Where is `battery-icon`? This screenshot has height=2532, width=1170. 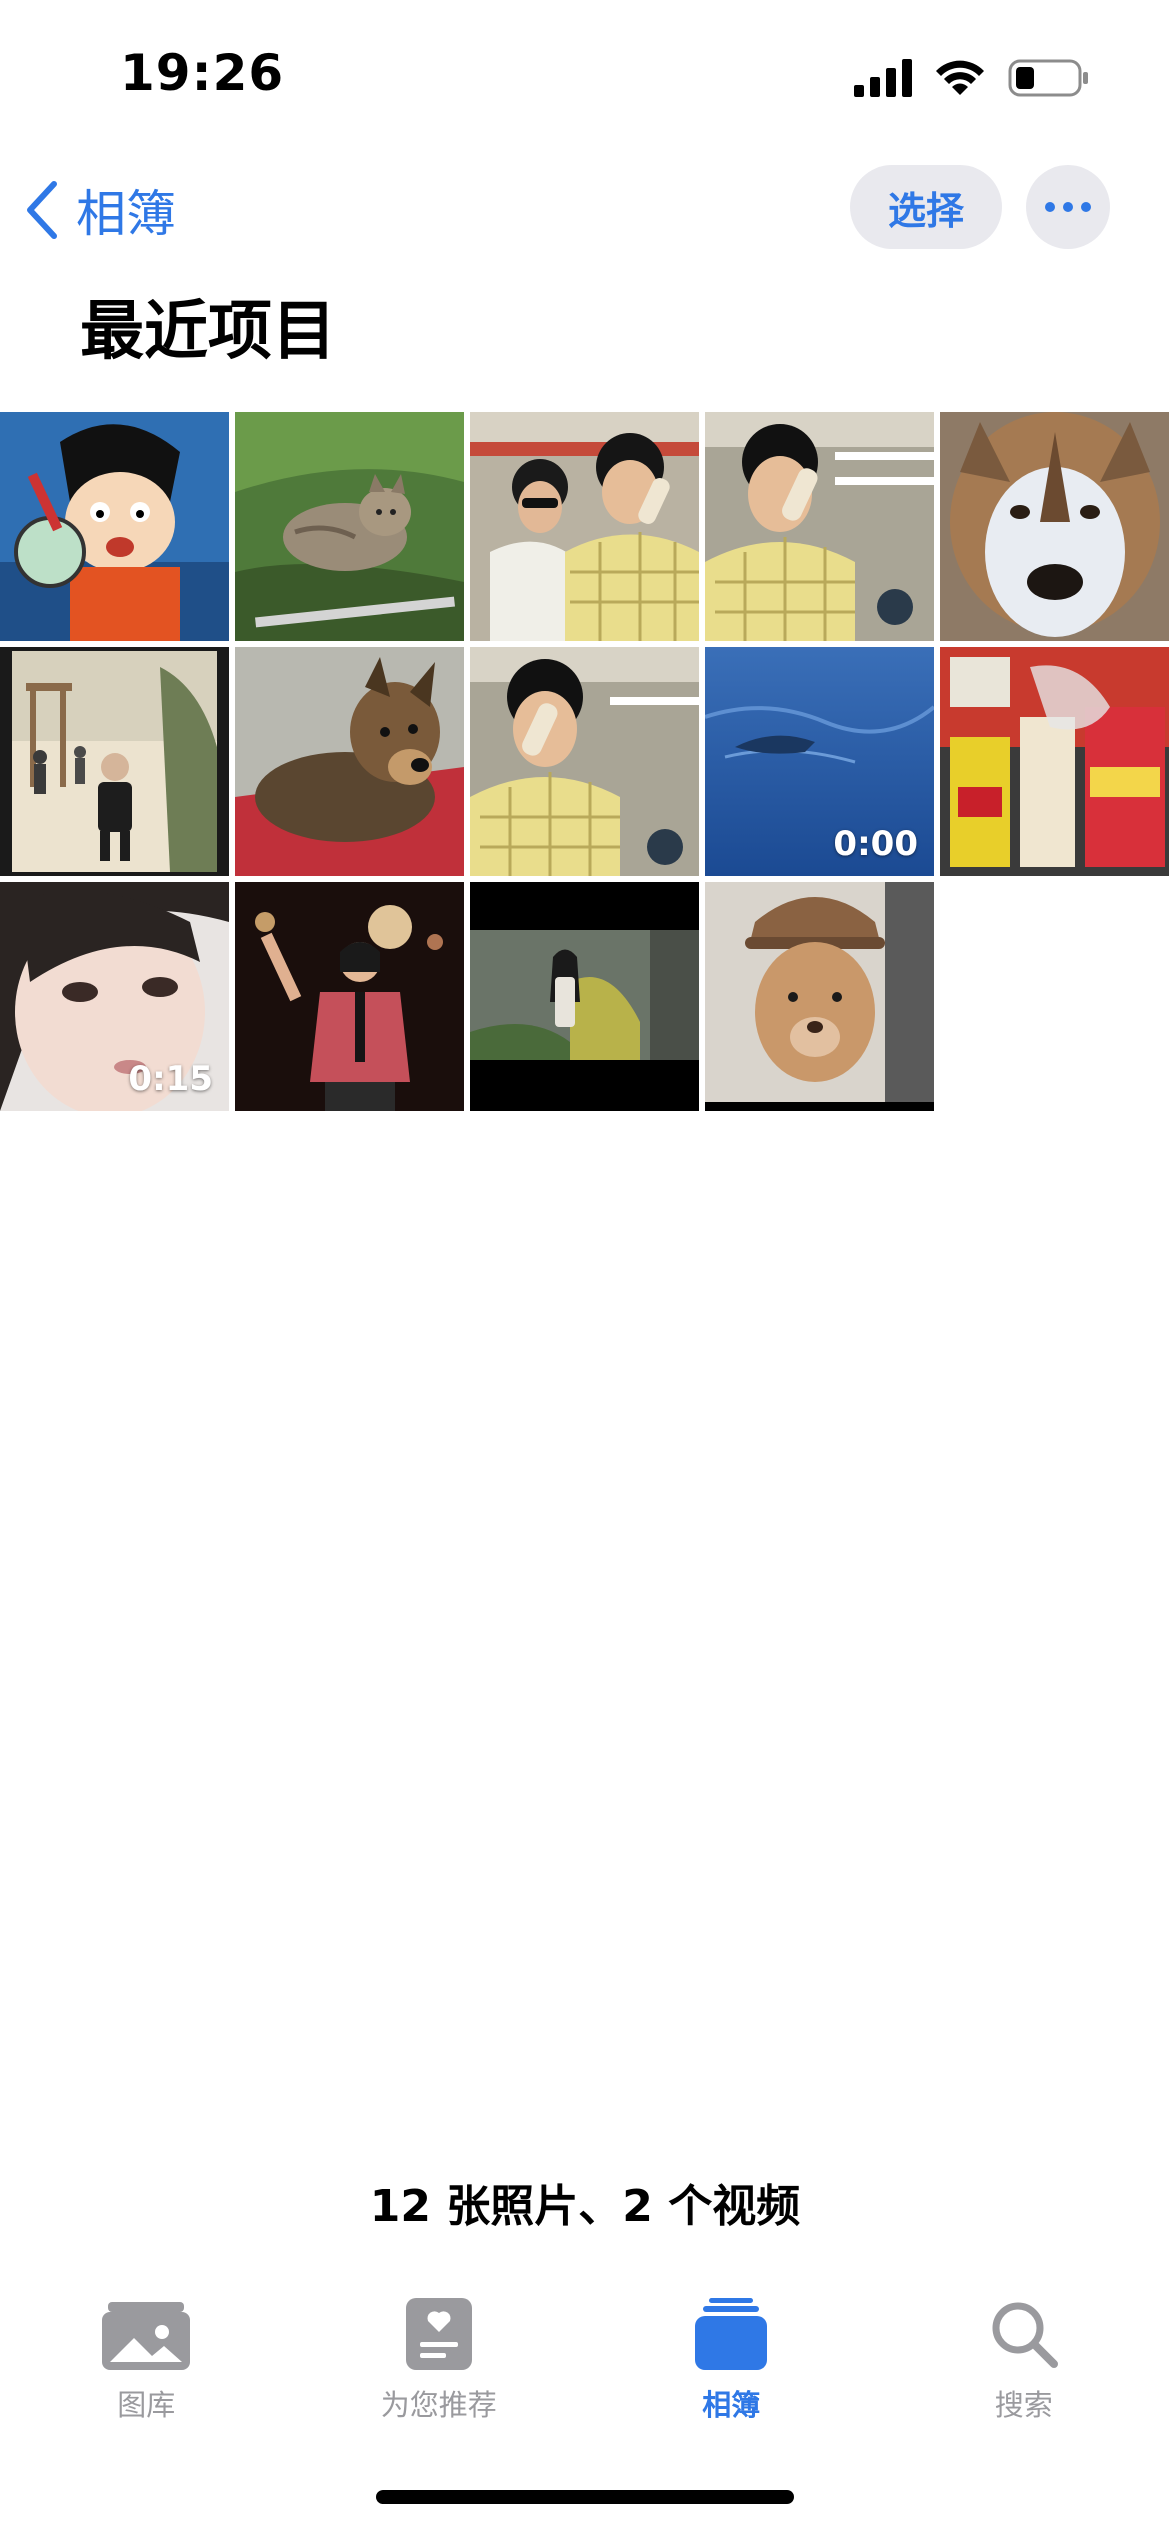
battery-icon is located at coordinates (1048, 78).